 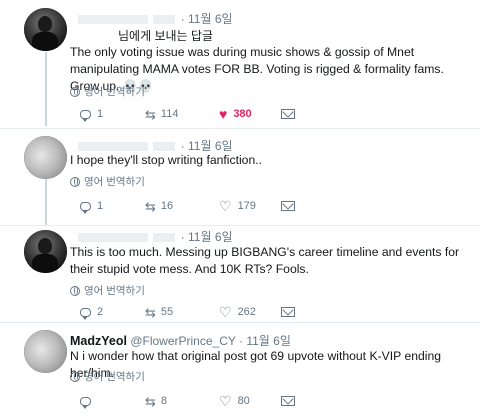 What do you see at coordinates (112, 402) in the screenshot?
I see `reply-button` at bounding box center [112, 402].